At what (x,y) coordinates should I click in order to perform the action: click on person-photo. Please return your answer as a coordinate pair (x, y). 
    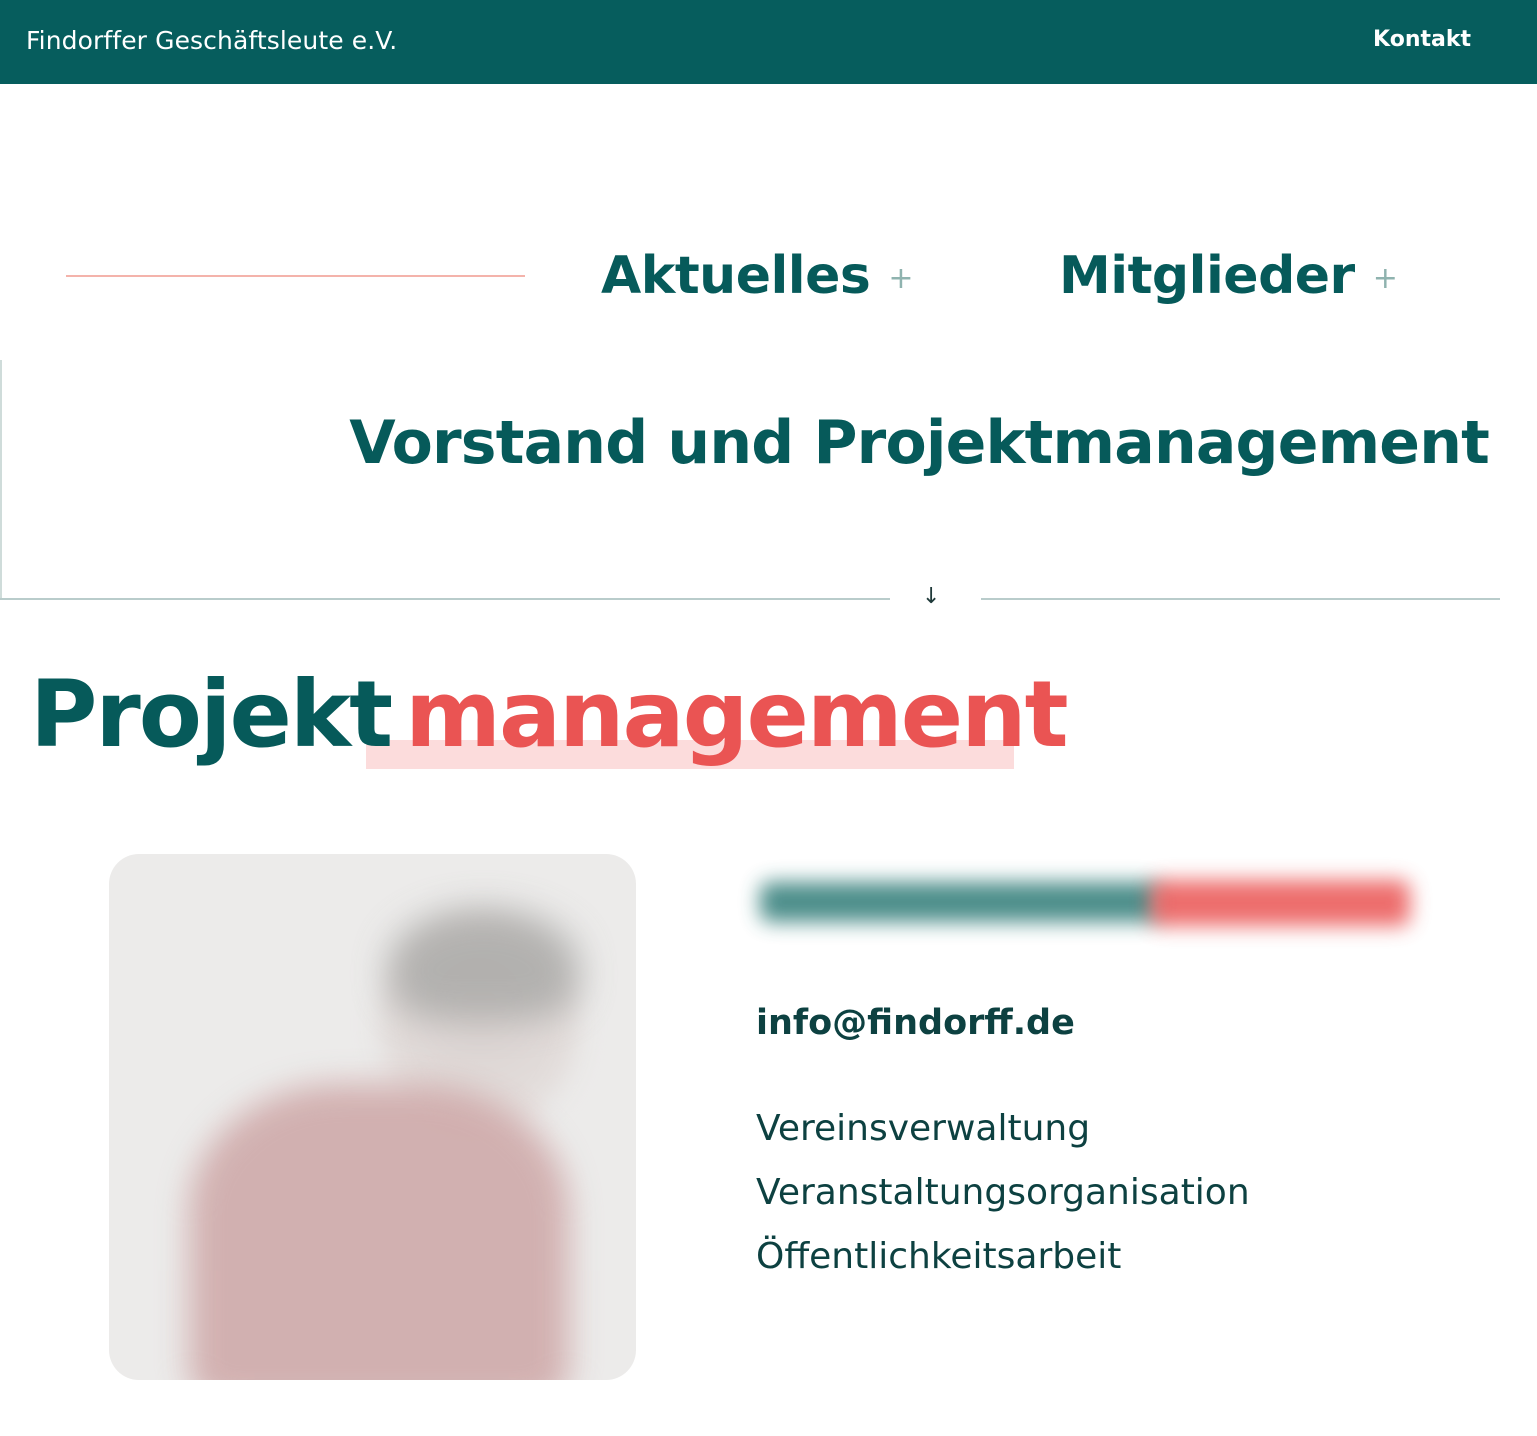
    Looking at the image, I should click on (372, 1117).